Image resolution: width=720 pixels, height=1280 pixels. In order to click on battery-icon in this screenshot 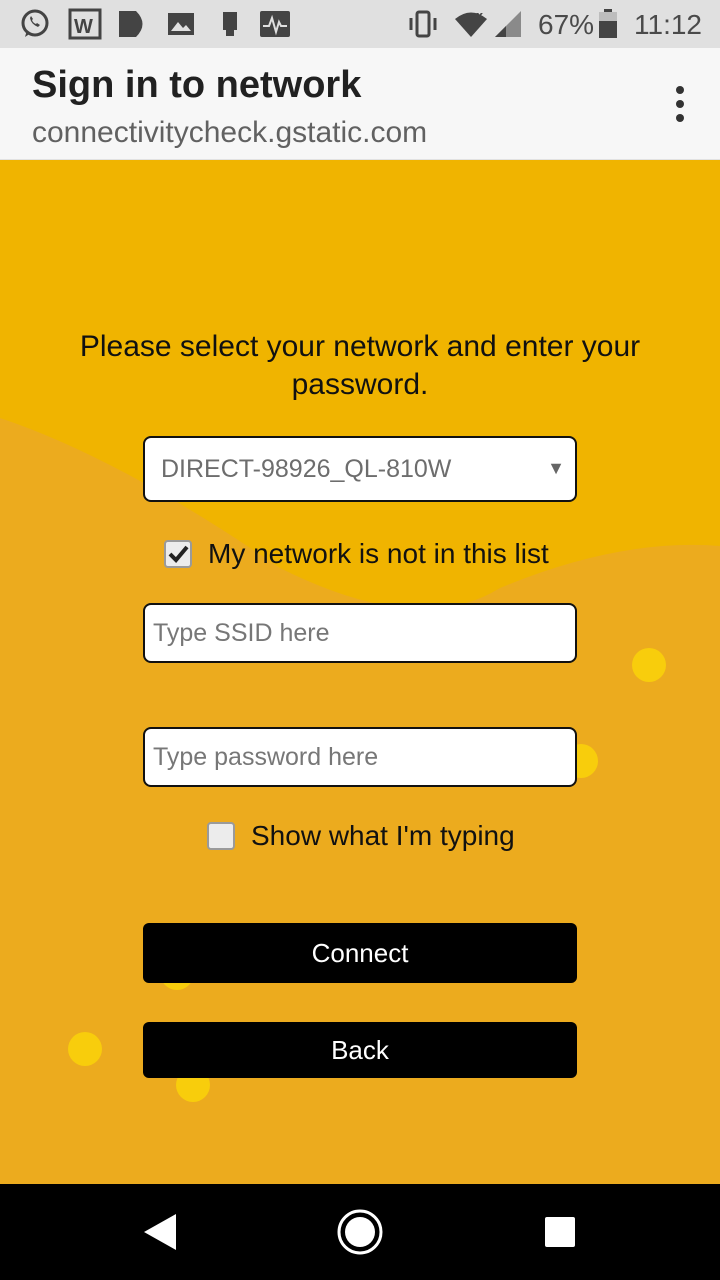, I will do `click(608, 23)`.